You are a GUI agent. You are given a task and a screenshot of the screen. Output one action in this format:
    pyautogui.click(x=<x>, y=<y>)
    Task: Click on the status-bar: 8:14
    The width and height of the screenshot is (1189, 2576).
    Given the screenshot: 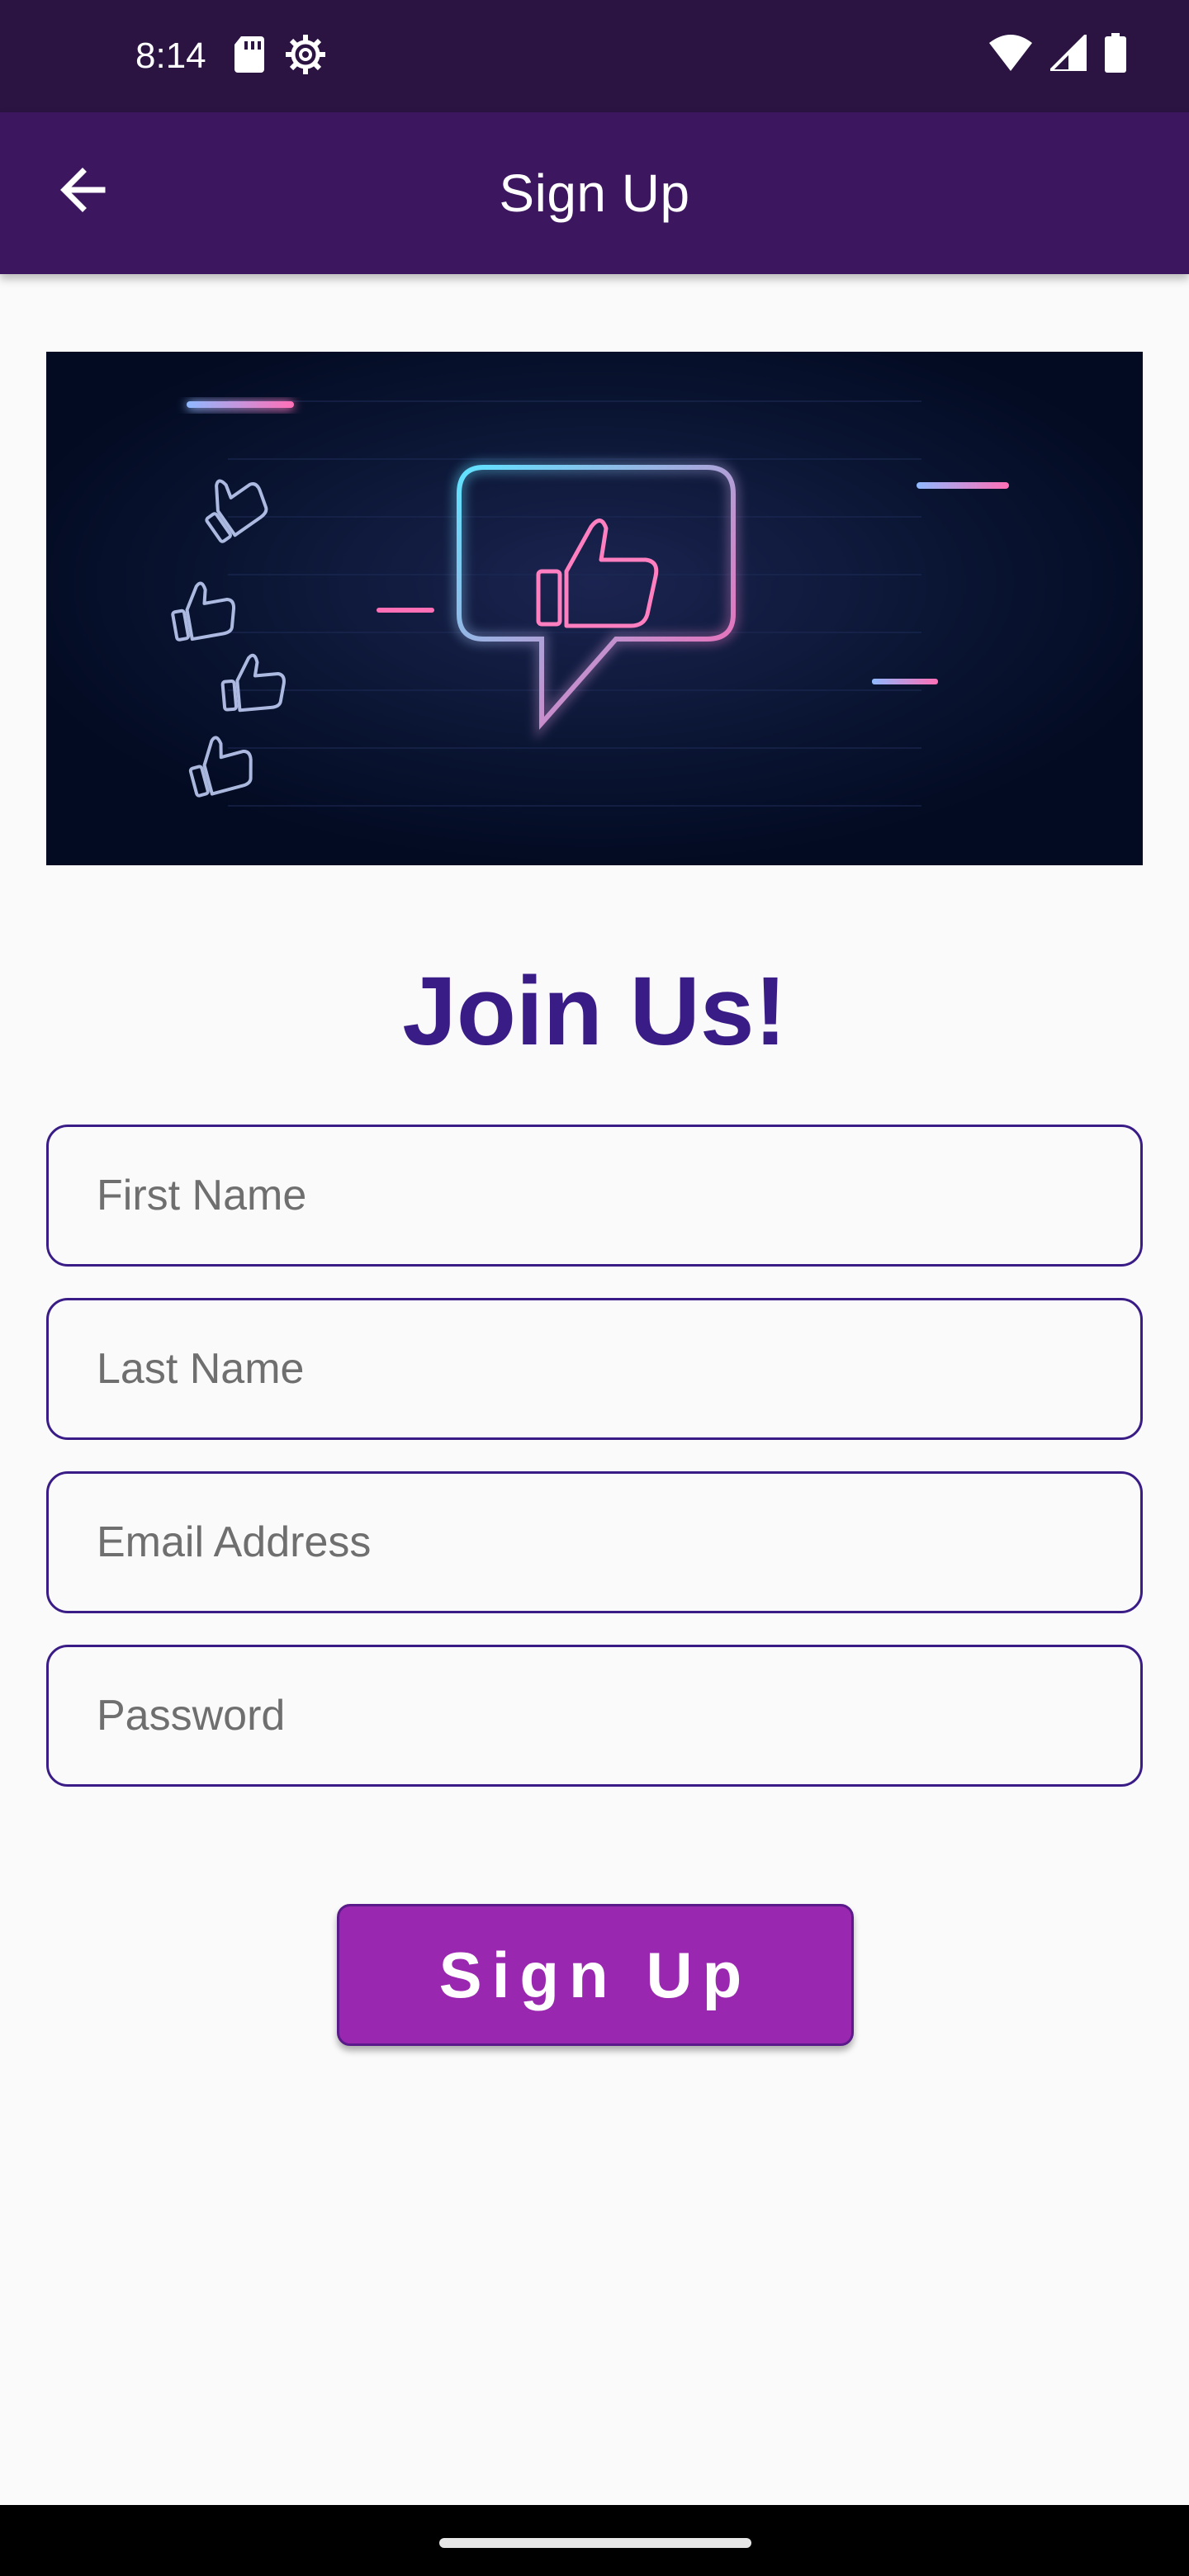 What is the action you would take?
    pyautogui.click(x=594, y=56)
    